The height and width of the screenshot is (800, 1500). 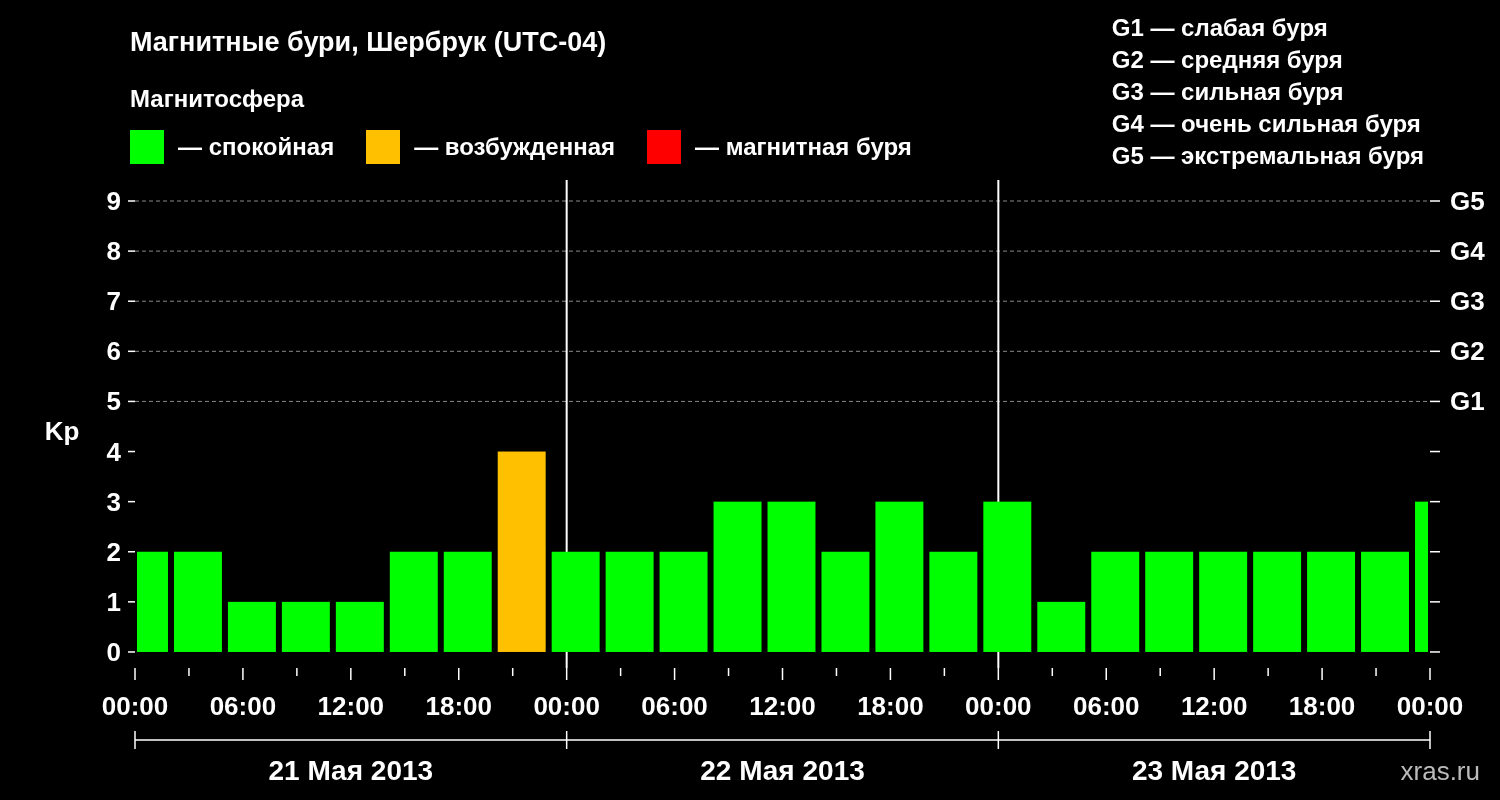 What do you see at coordinates (113, 451) in the screenshot?
I see `y-tick-label: 4` at bounding box center [113, 451].